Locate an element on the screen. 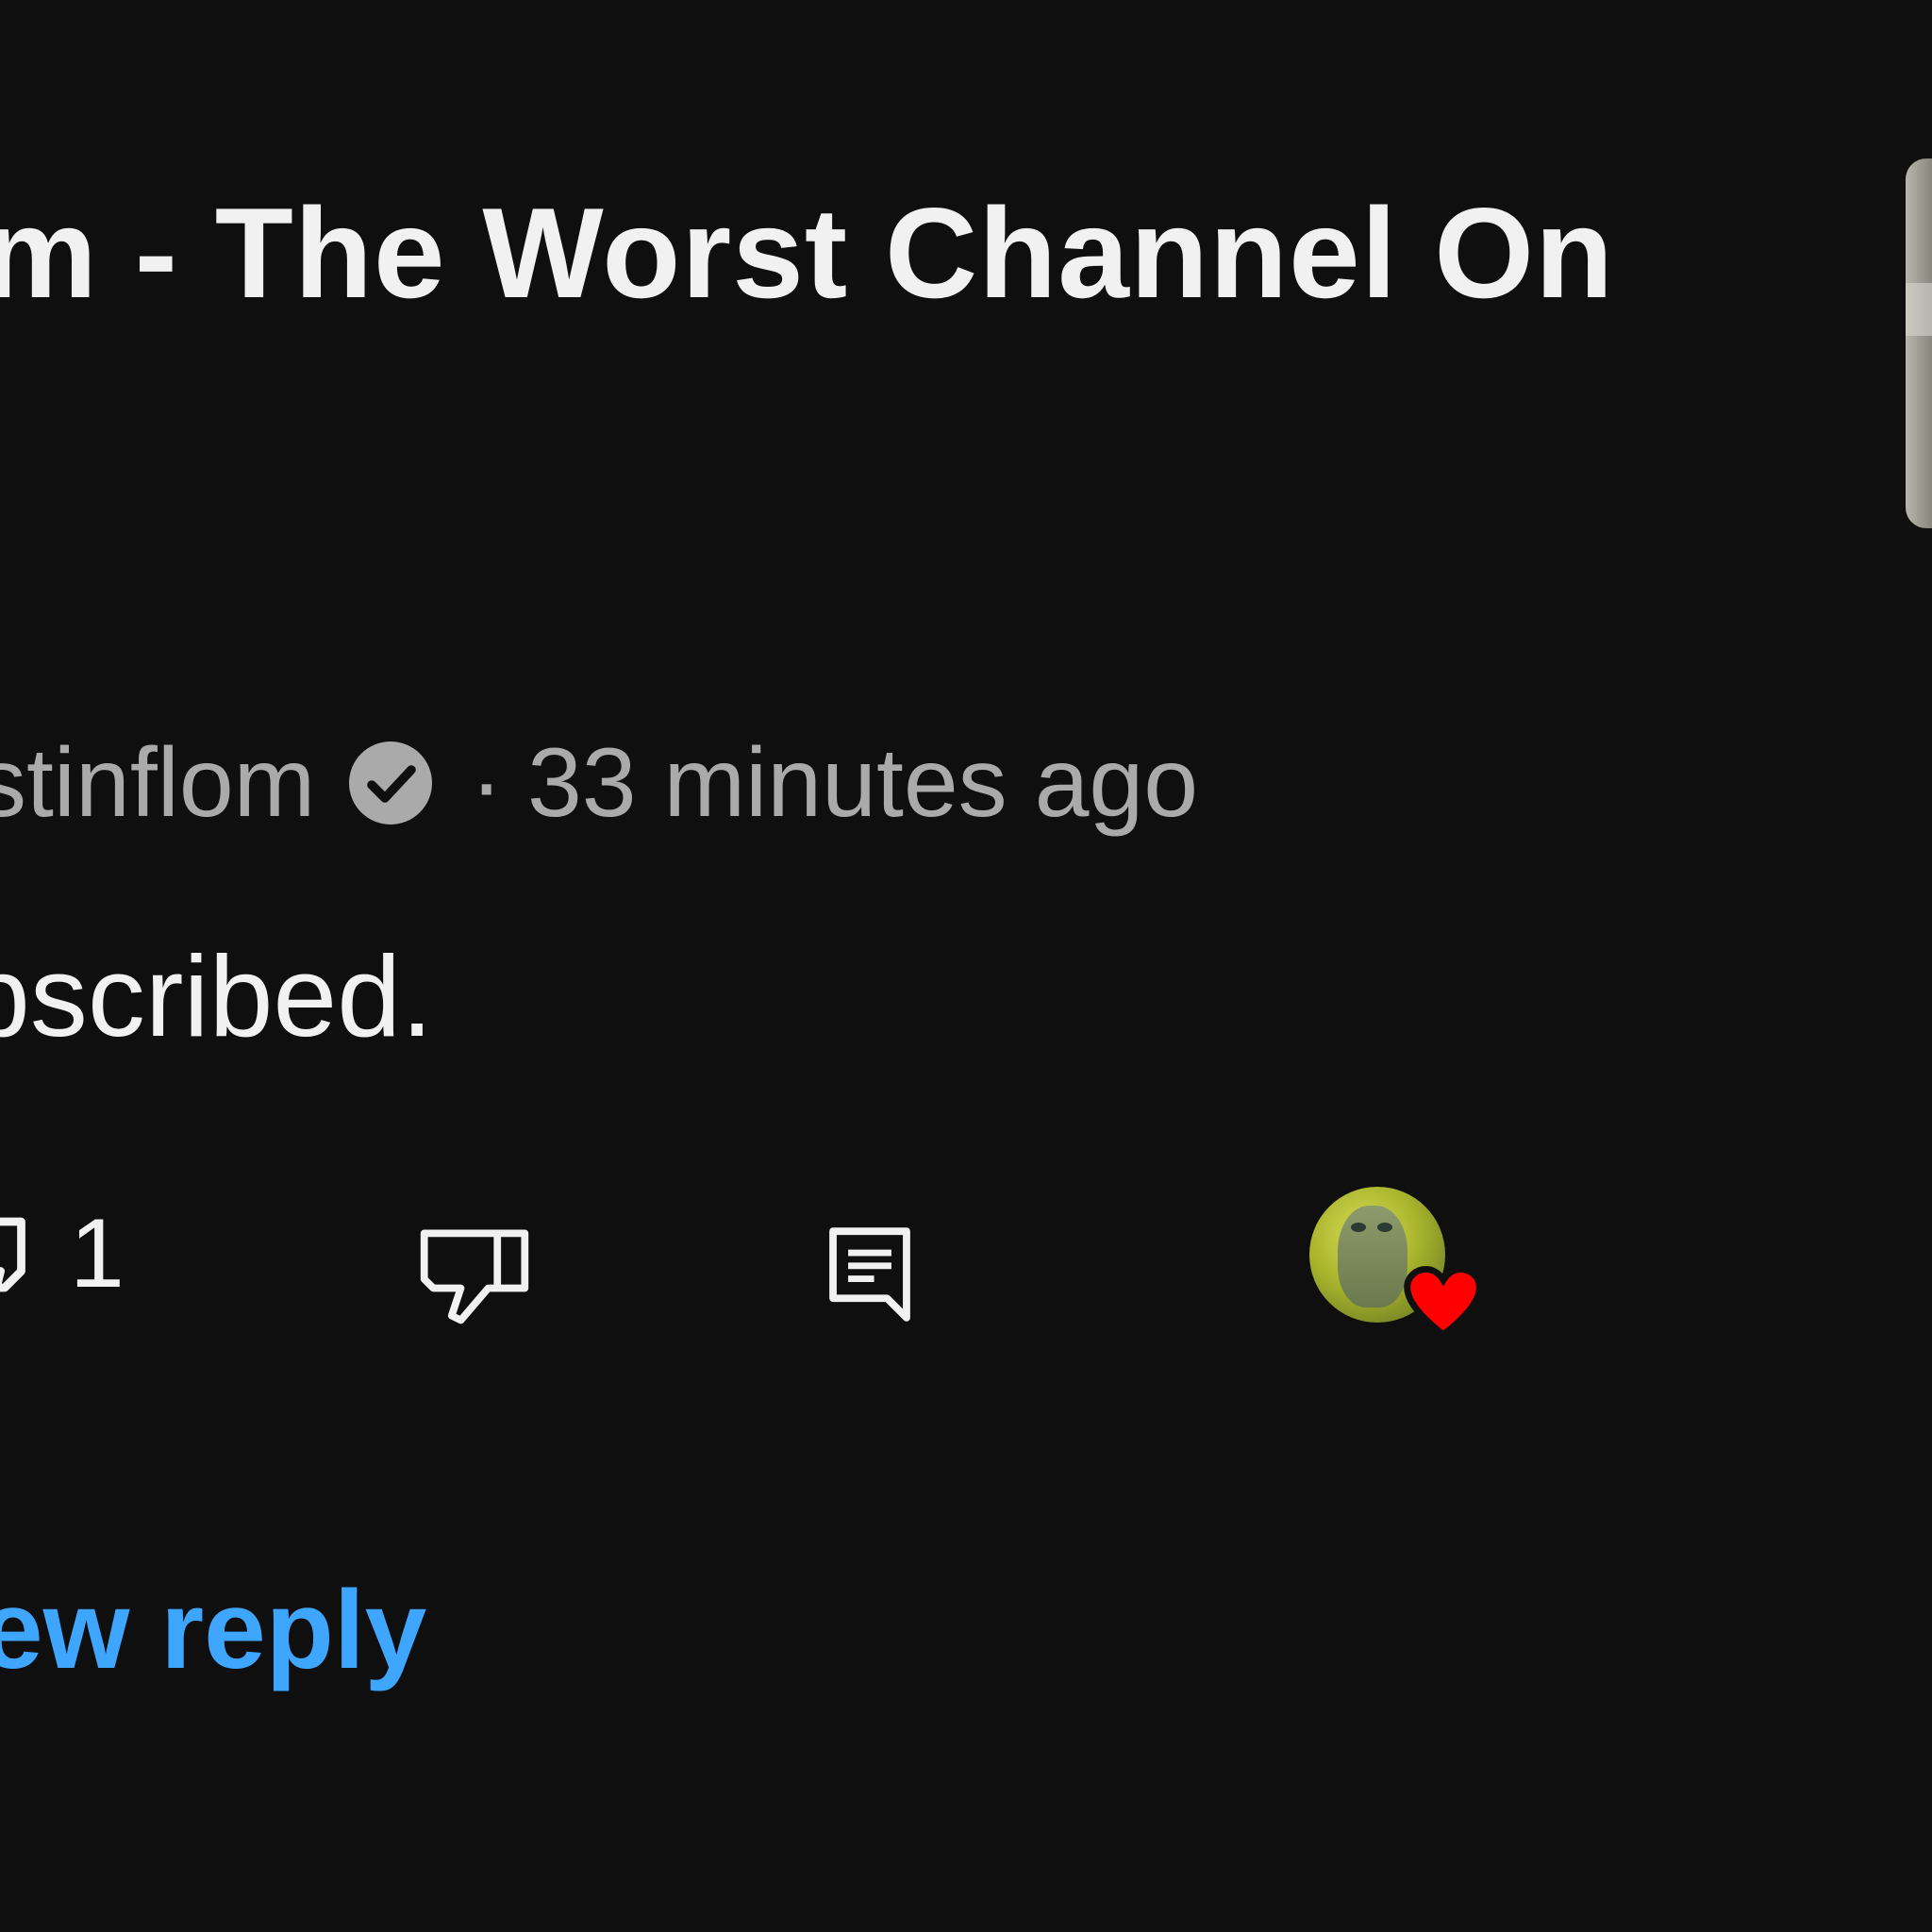 The height and width of the screenshot is (1932, 1932). thumbs-down-icon is located at coordinates (475, 1275).